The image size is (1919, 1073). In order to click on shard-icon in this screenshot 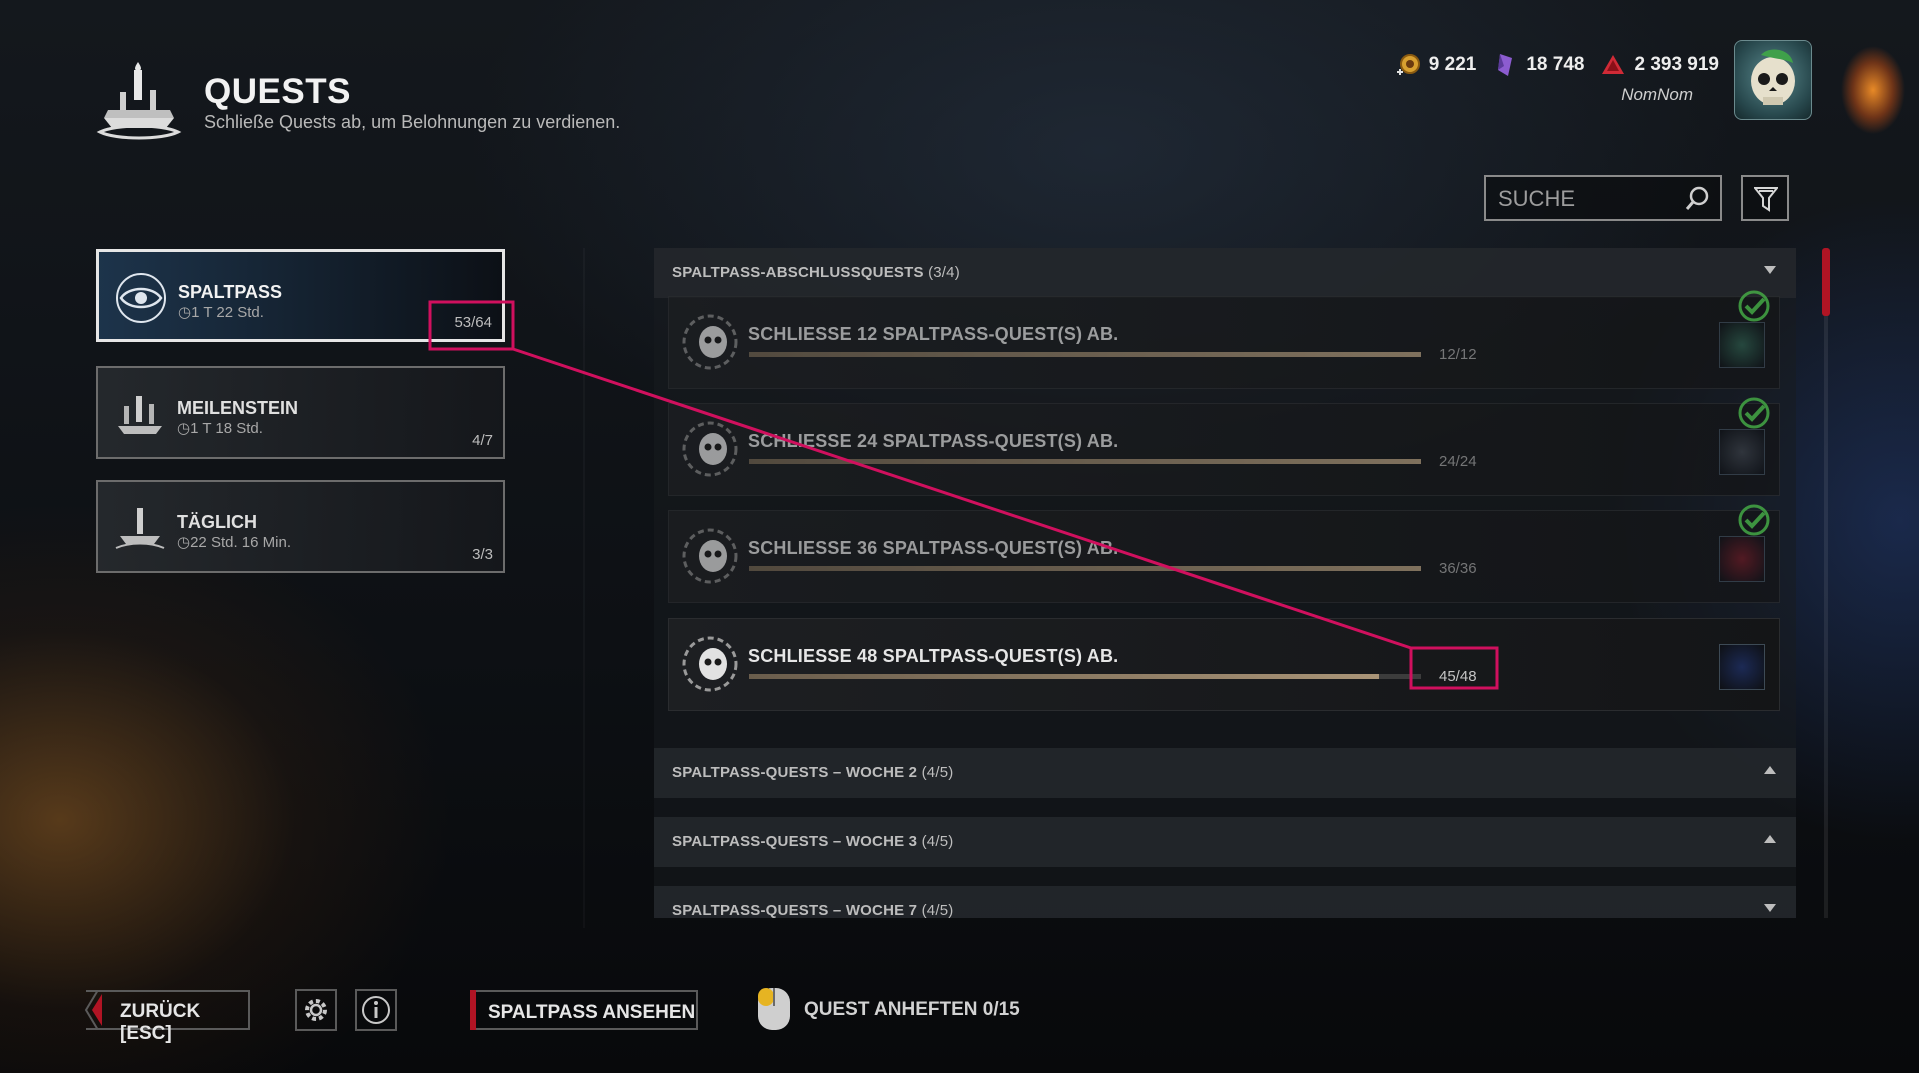, I will do `click(1505, 65)`.